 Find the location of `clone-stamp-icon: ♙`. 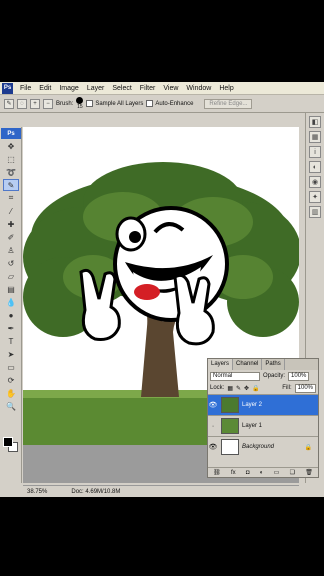

clone-stamp-icon: ♙ is located at coordinates (11, 250).